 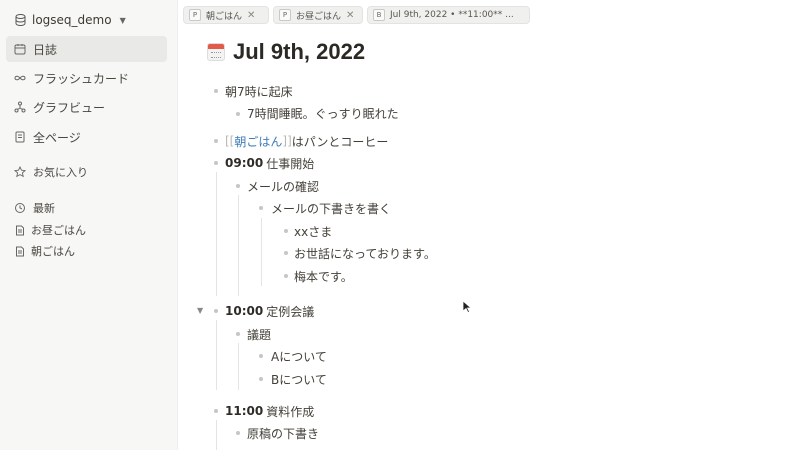 What do you see at coordinates (60, 172) in the screenshot?
I see `favorites-label: お気に入り` at bounding box center [60, 172].